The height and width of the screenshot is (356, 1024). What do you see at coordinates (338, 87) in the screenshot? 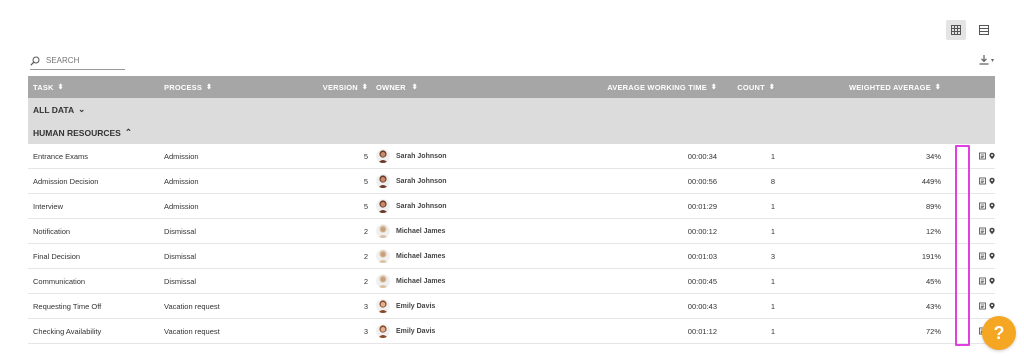
I see `column-header-version: VERSION ⬍` at bounding box center [338, 87].